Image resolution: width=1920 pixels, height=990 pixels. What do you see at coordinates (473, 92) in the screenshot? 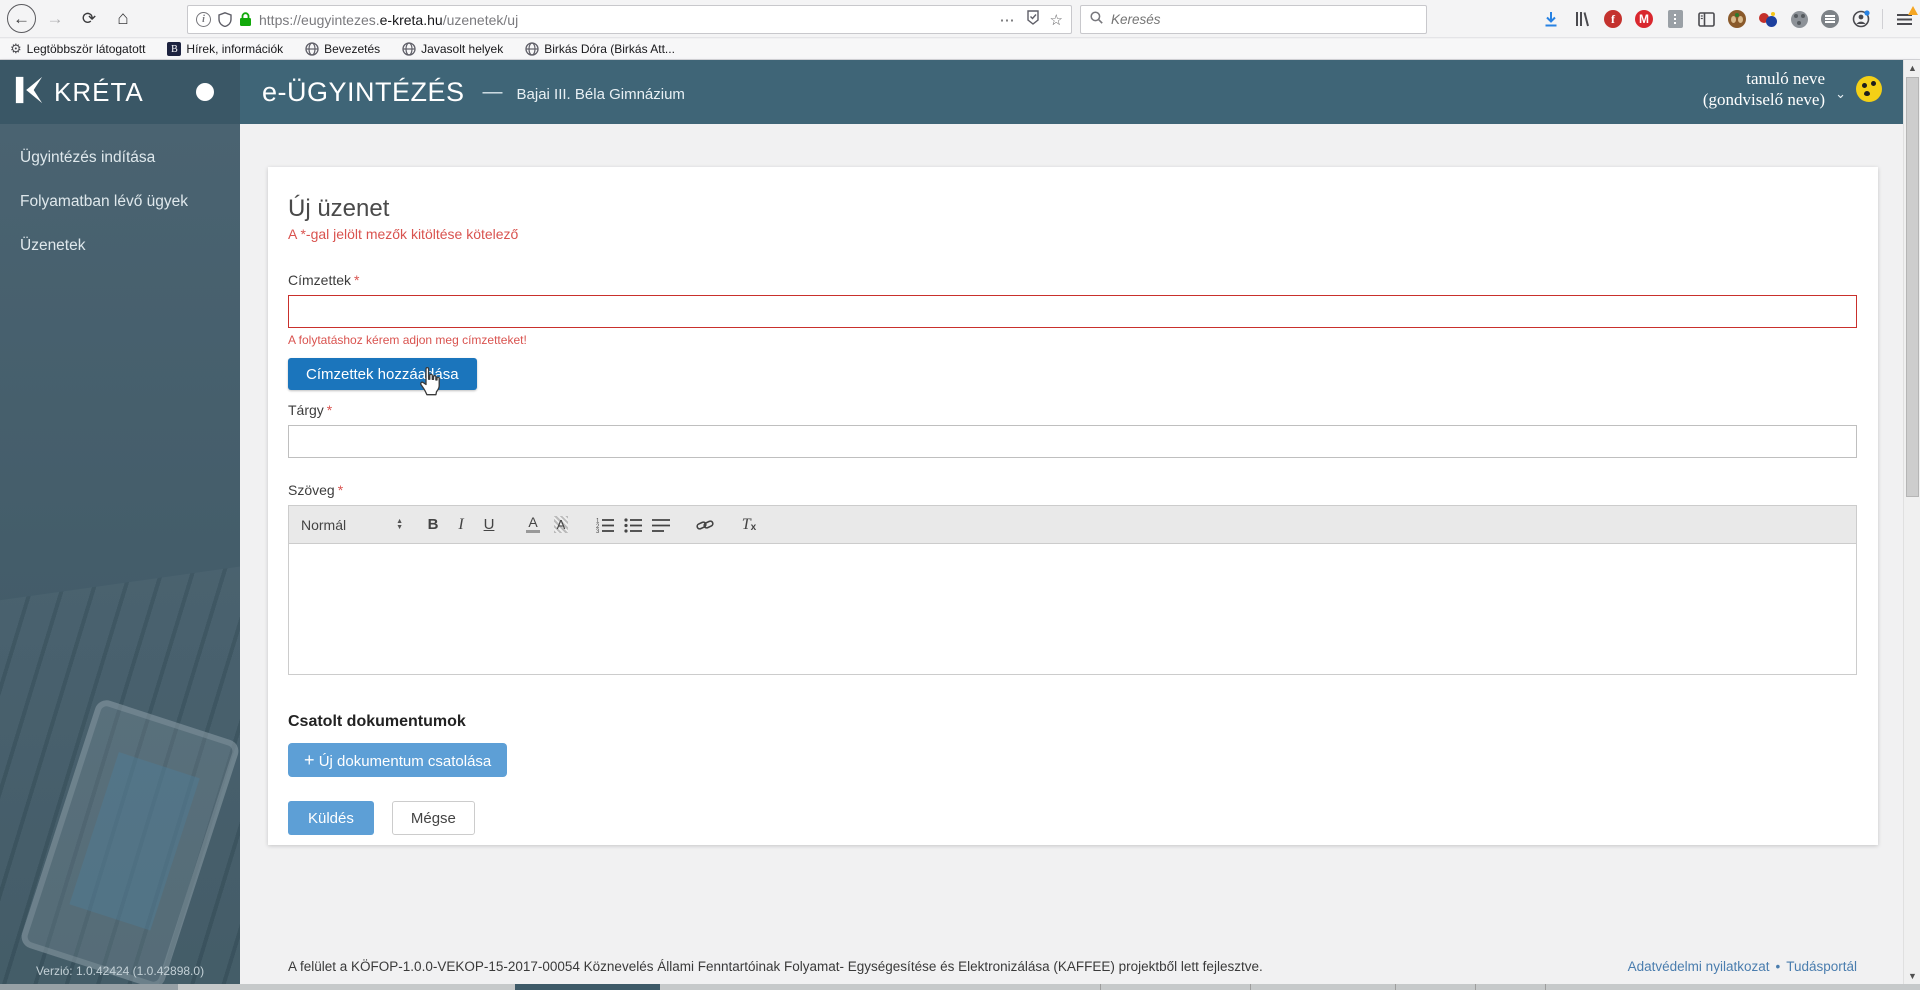
I see `app-title-block: e-ÜGYINTÉZÉS — Bajai III. Béla Gimnázium` at bounding box center [473, 92].